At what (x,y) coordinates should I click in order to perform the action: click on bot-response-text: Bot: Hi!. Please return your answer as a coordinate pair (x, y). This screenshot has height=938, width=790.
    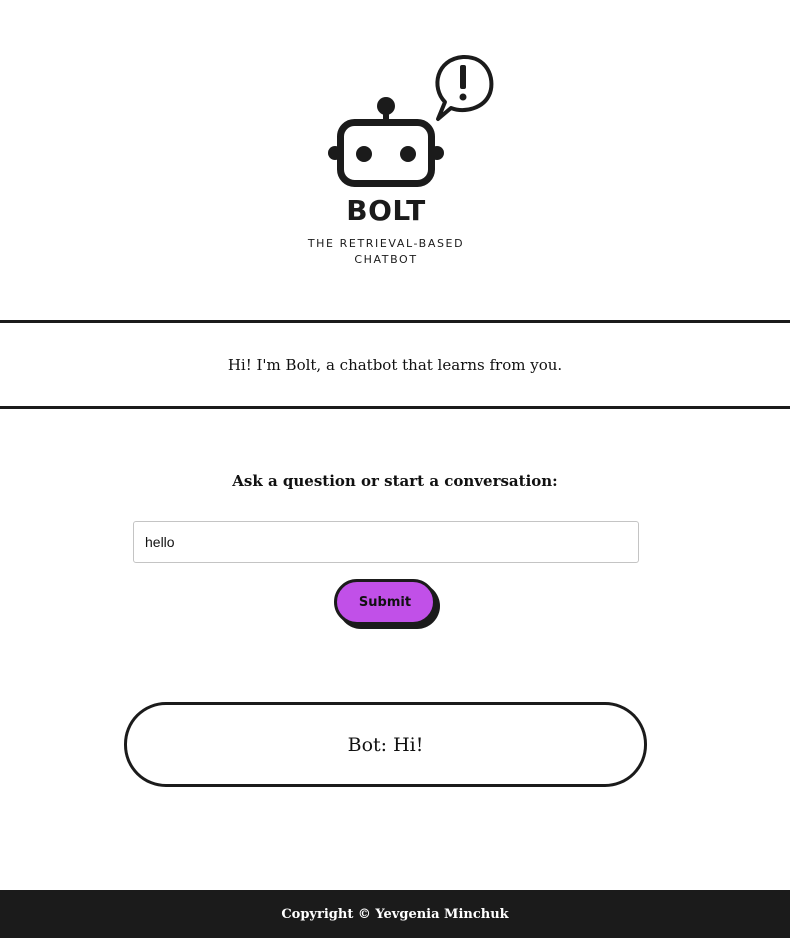
    Looking at the image, I should click on (385, 744).